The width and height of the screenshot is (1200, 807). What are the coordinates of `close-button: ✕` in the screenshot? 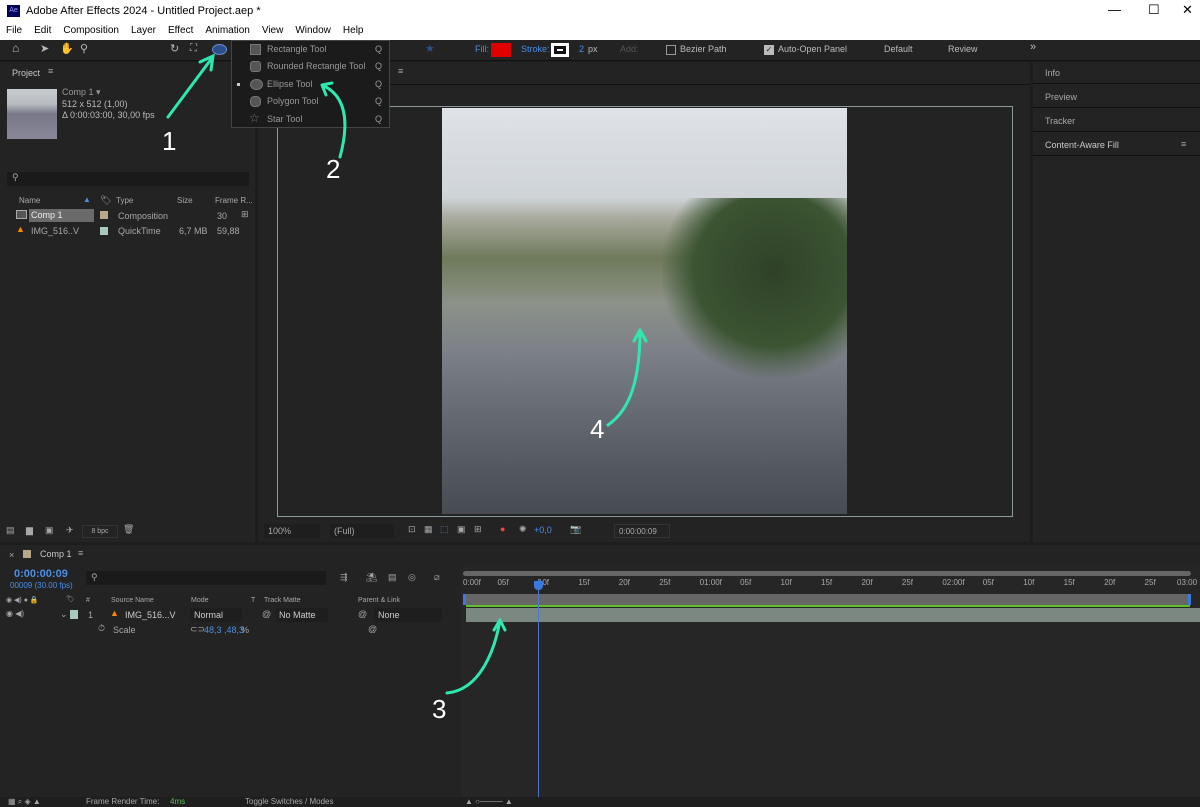 It's located at (1187, 10).